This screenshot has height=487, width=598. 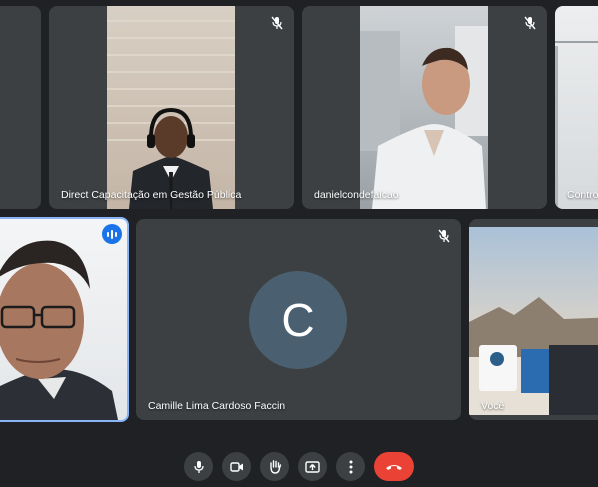 I want to click on participant-tile-active-speaker, so click(x=64, y=319).